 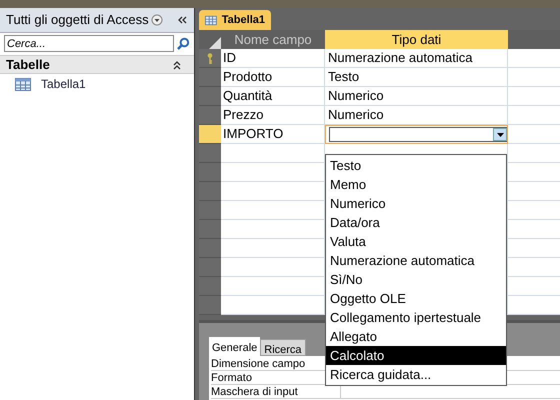 I want to click on property-tab: Ricerca, so click(x=283, y=347).